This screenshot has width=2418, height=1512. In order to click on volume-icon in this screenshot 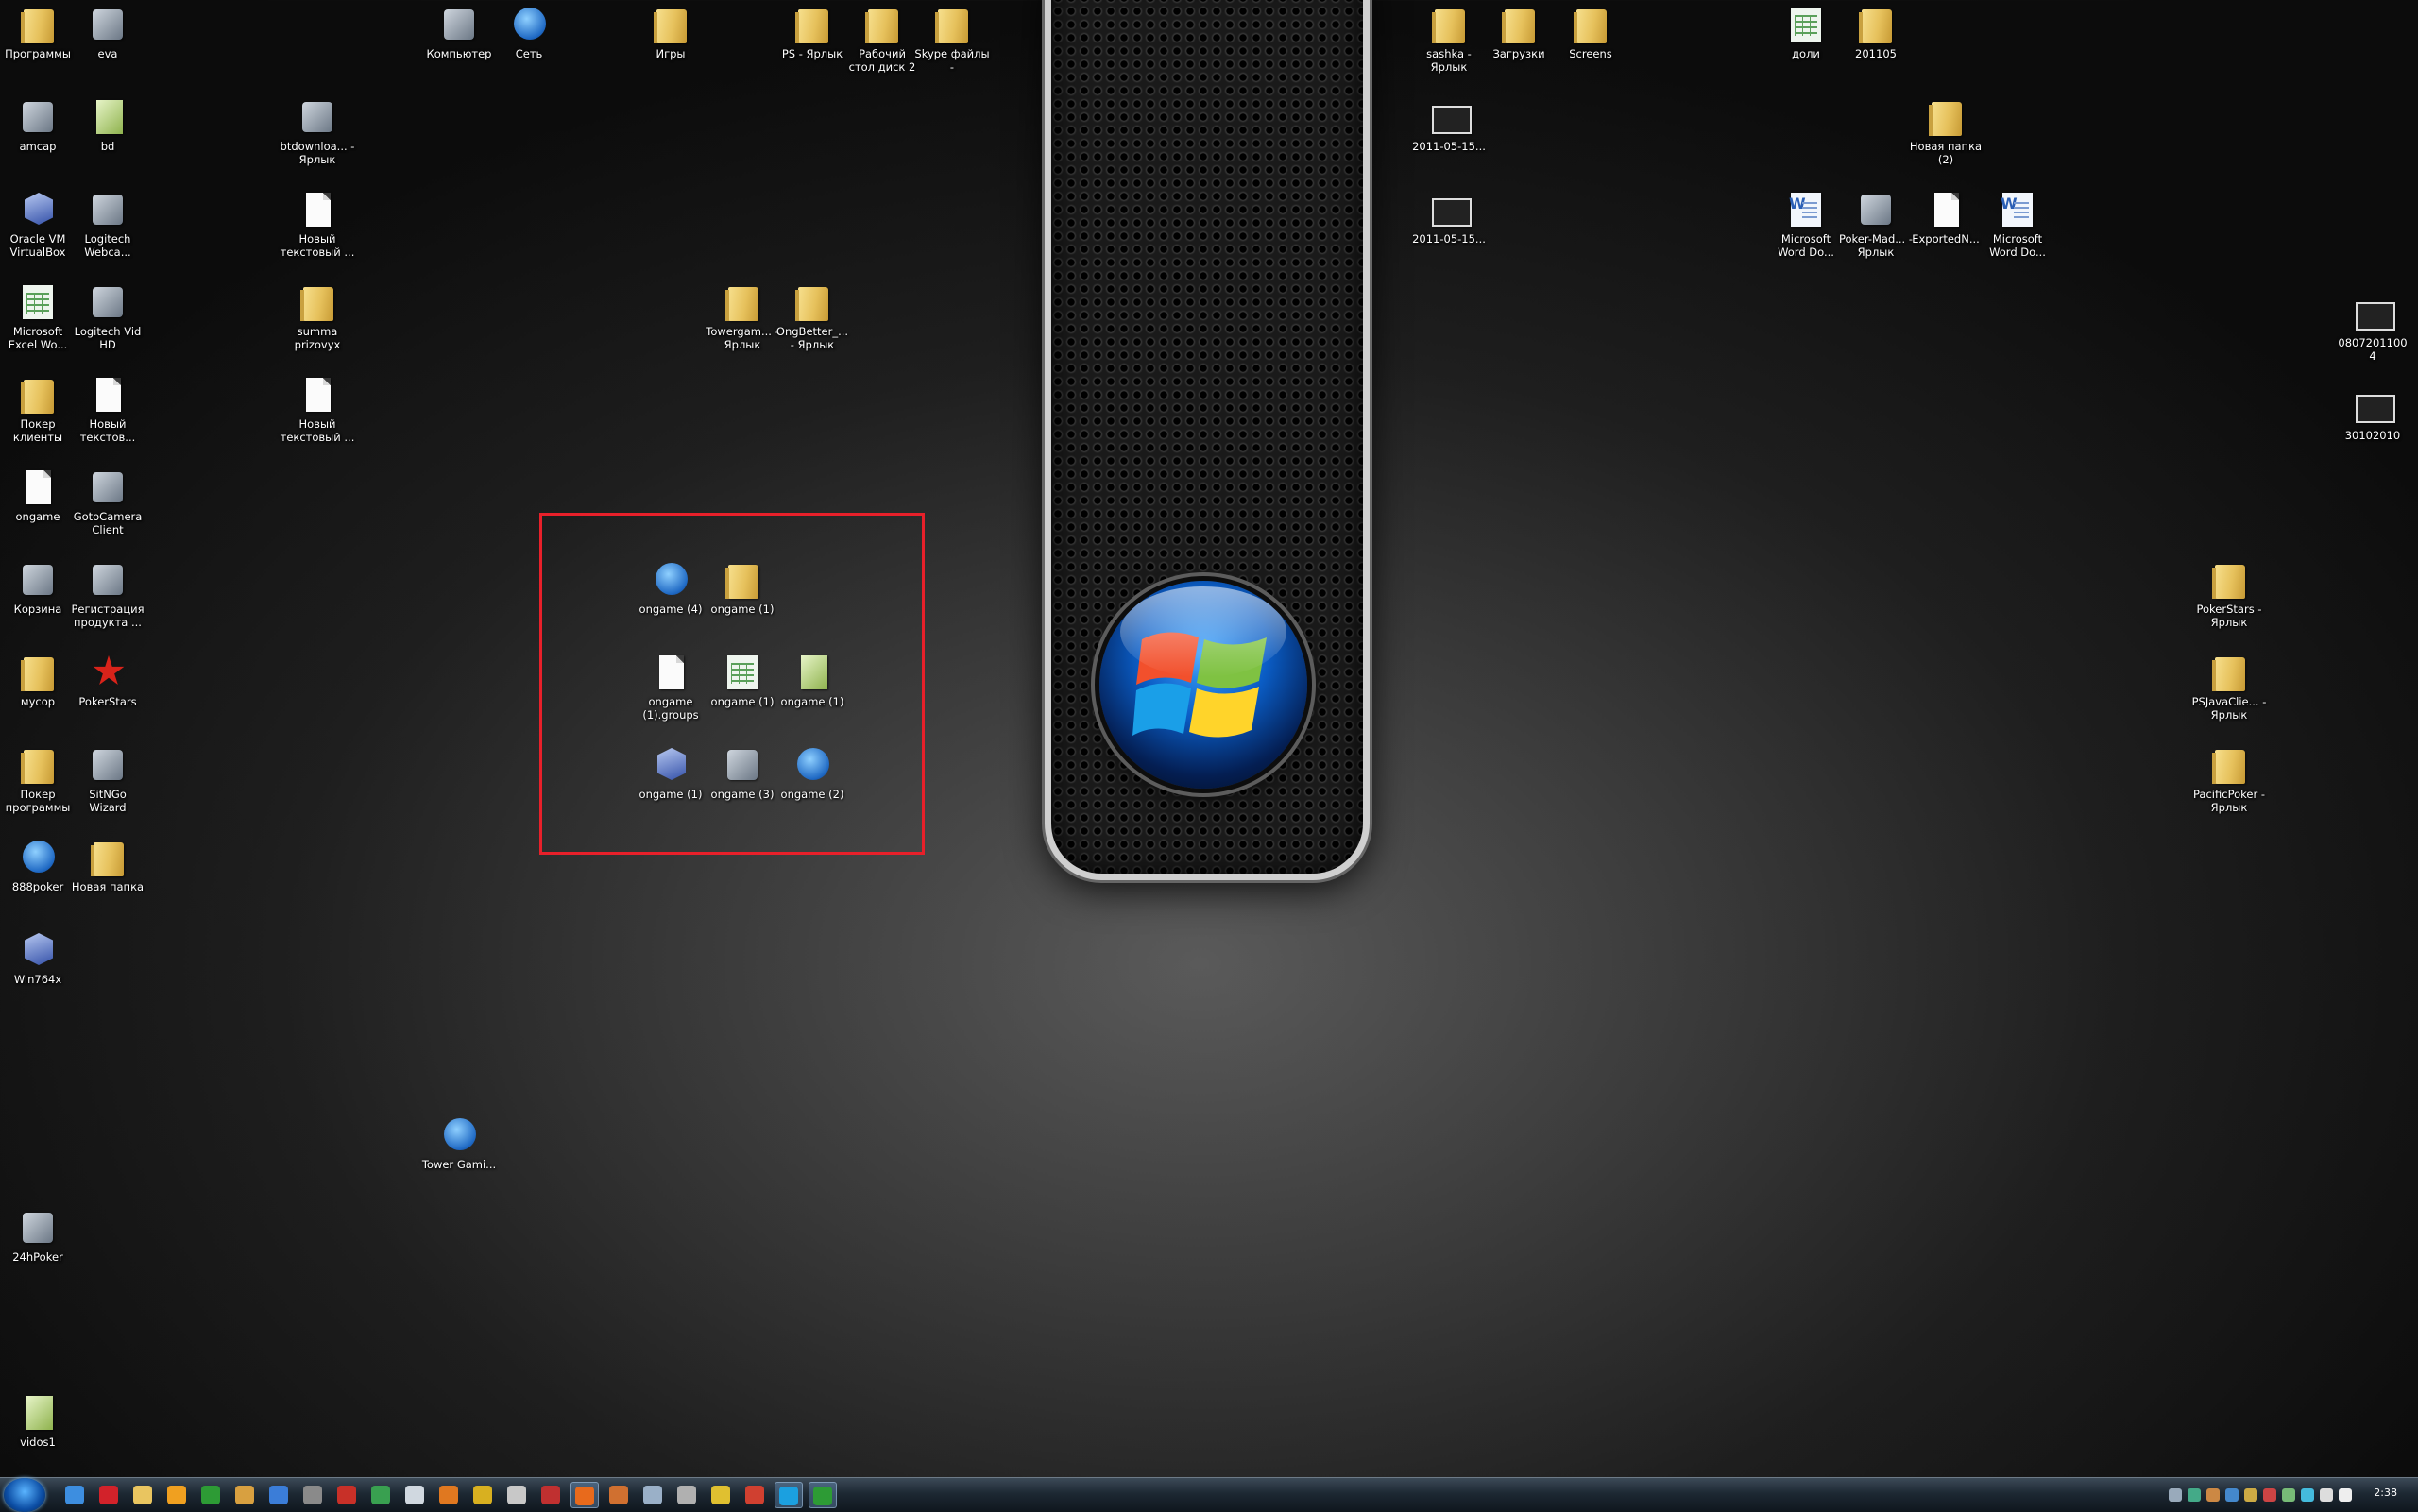, I will do `click(2346, 1495)`.